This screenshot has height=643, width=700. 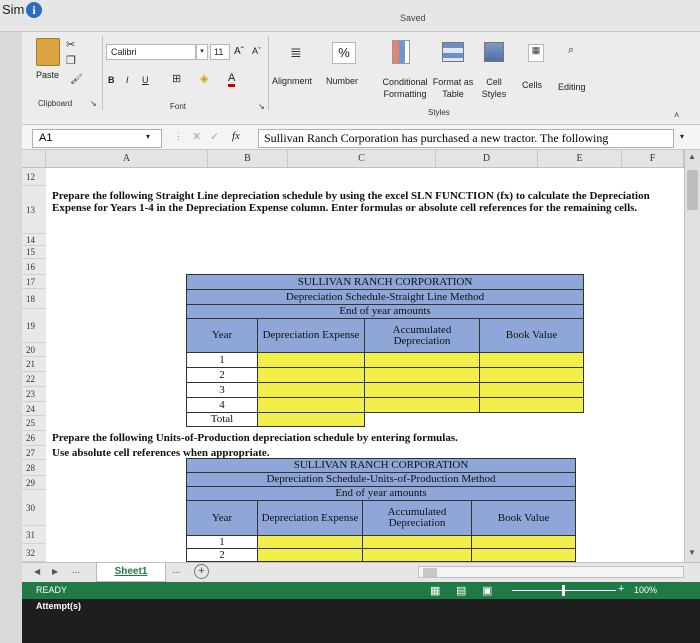 What do you see at coordinates (381, 465) in the screenshot?
I see `table2-company: SULLIVAN RANCH CORPORATION` at bounding box center [381, 465].